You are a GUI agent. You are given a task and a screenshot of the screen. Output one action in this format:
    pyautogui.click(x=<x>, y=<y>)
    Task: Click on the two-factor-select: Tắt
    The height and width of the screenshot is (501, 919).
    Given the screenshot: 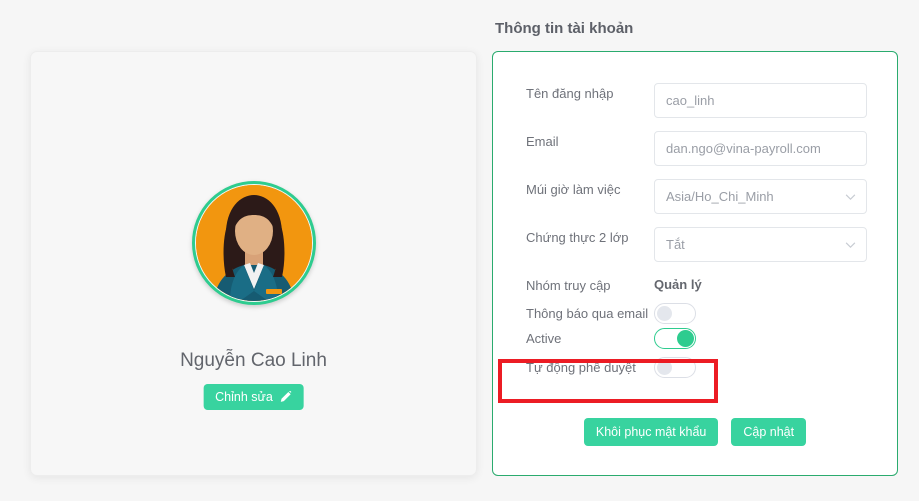 What is the action you would take?
    pyautogui.click(x=760, y=244)
    